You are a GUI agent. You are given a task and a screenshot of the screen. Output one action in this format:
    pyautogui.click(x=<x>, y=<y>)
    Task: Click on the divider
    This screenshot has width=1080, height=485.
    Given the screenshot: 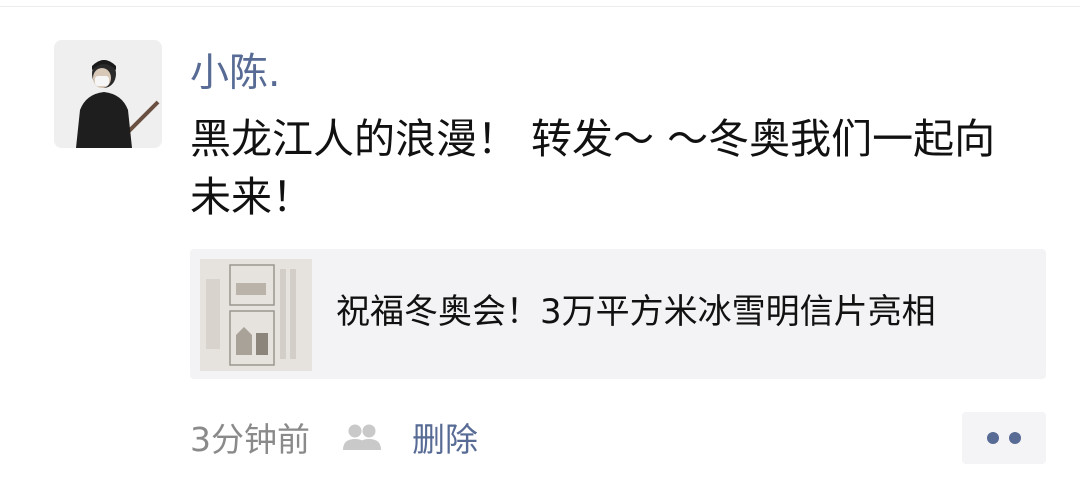 What is the action you would take?
    pyautogui.click(x=540, y=6)
    